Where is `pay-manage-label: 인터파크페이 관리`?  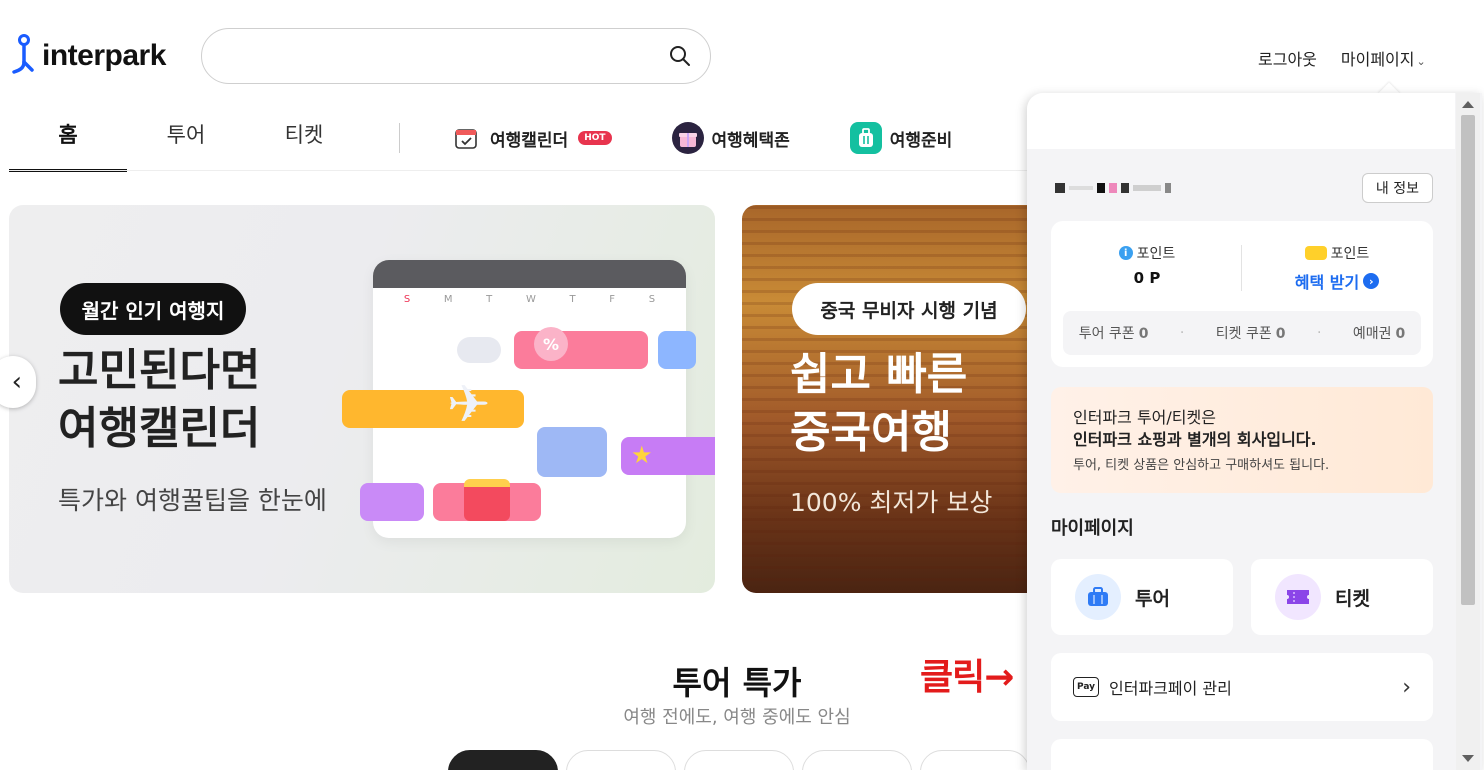 pay-manage-label: 인터파크페이 관리 is located at coordinates (1170, 688).